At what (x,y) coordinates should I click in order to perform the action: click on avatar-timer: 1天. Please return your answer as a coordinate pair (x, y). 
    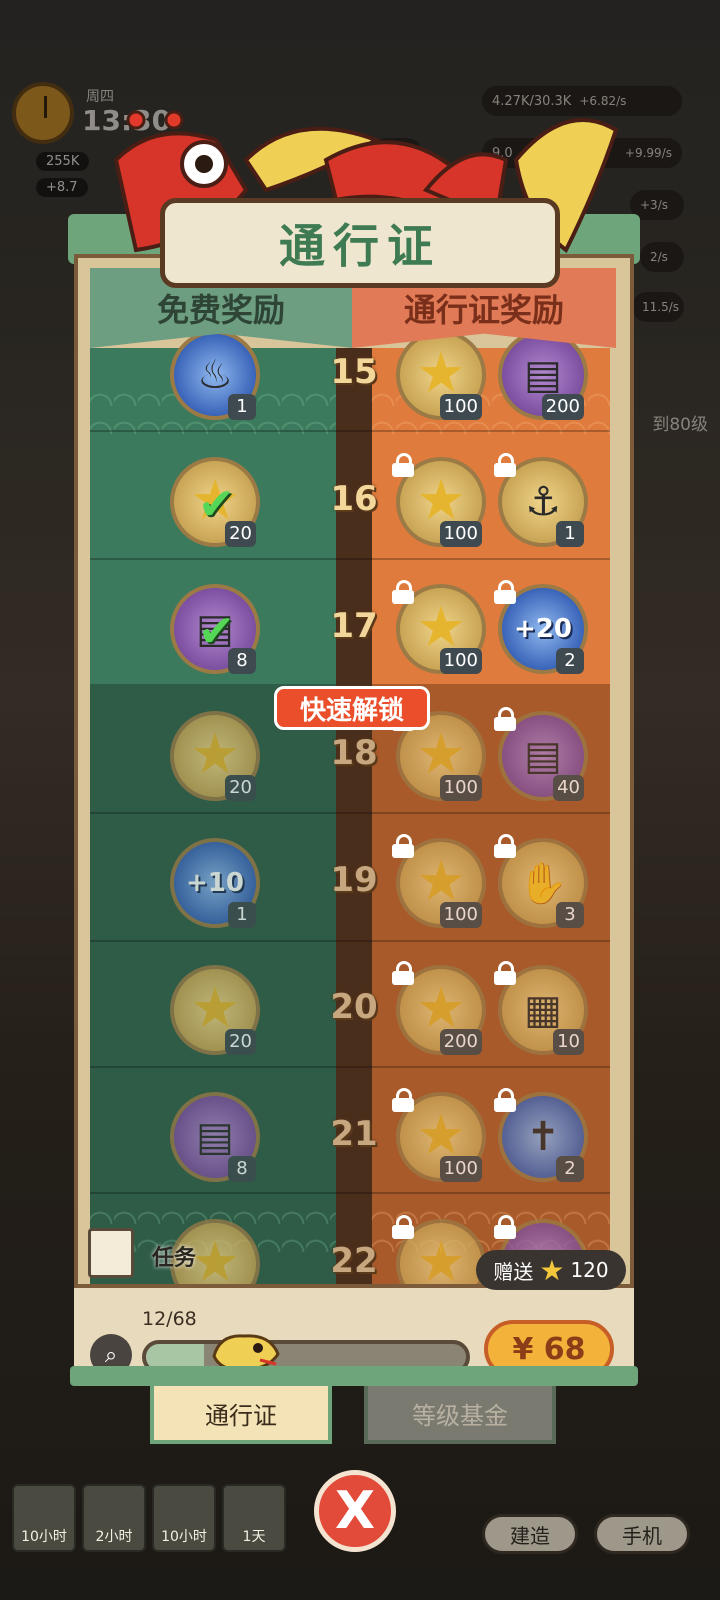
    Looking at the image, I should click on (254, 1537).